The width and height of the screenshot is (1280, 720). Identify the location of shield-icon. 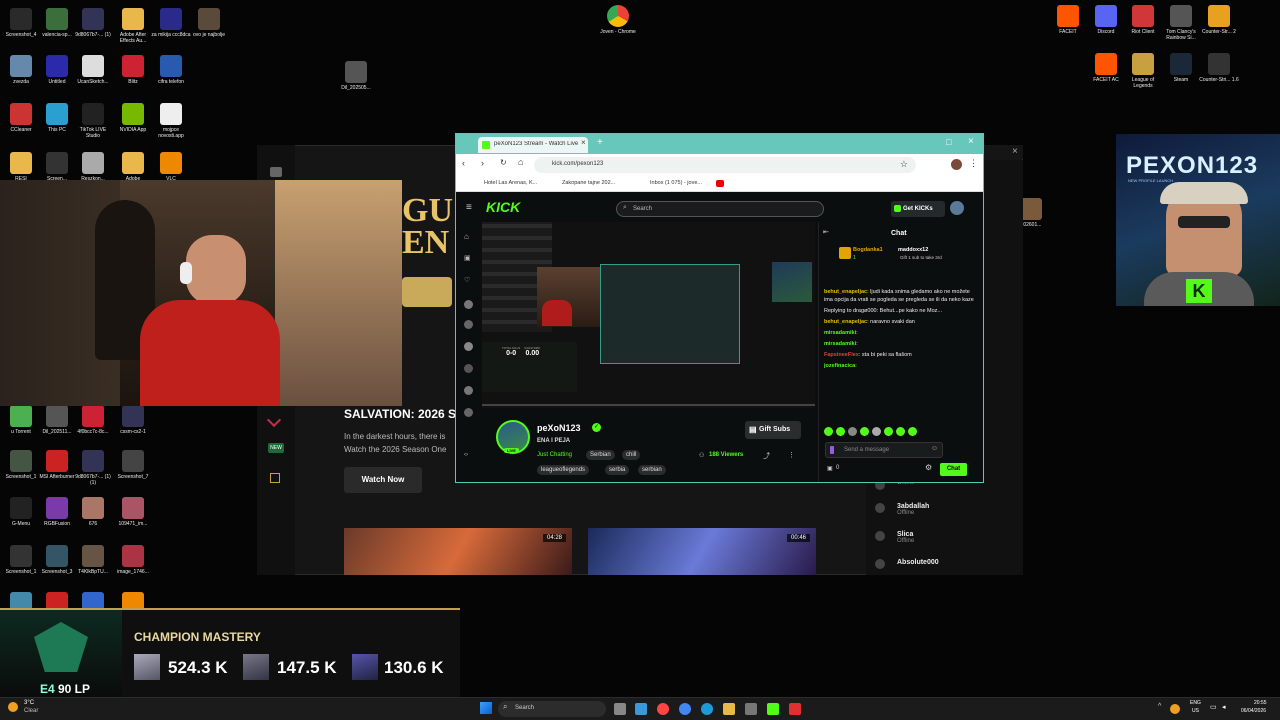
(275, 478).